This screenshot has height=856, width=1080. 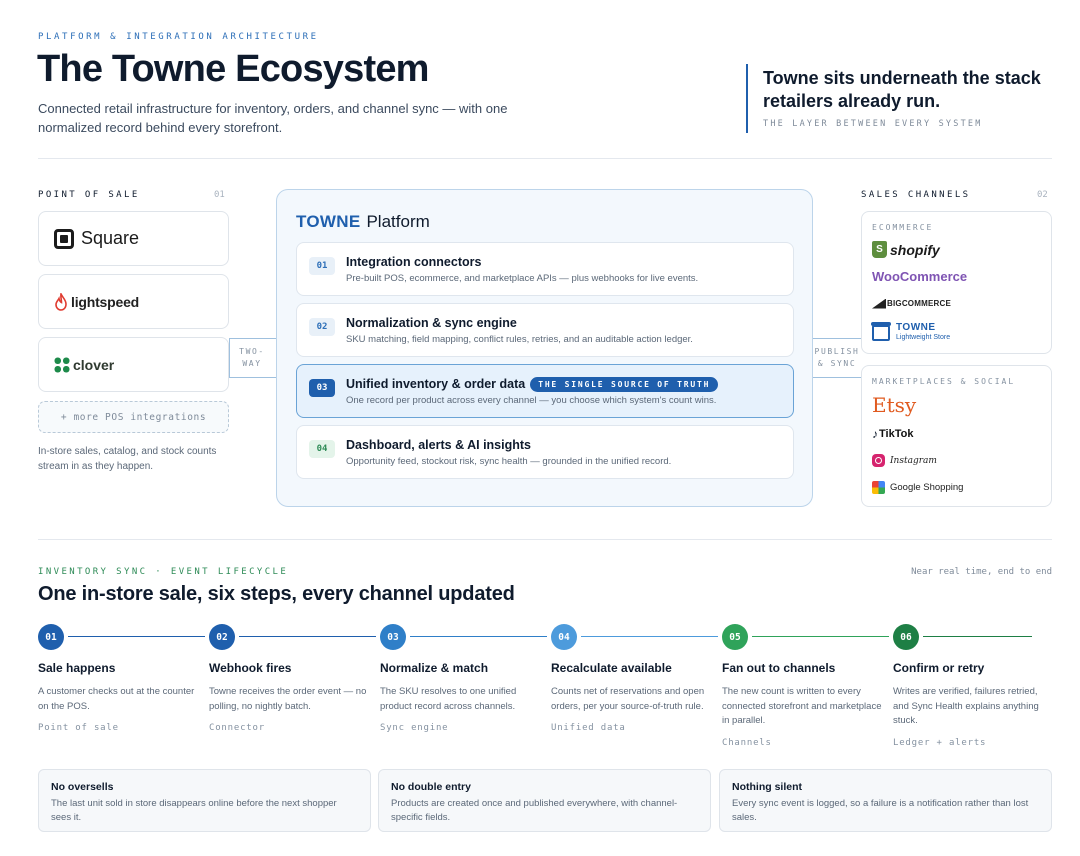 I want to click on step-title: Confirm or retry, so click(x=939, y=668).